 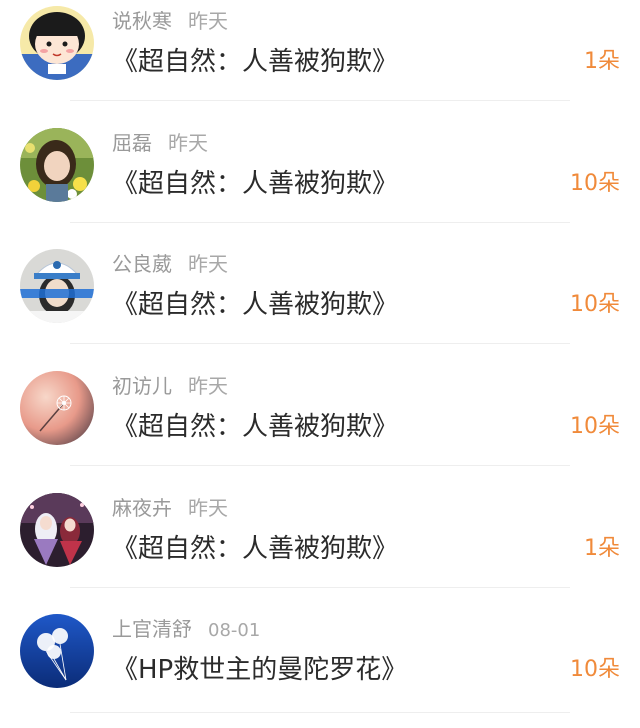 I want to click on user-name: 麻夜卉, so click(x=142, y=508).